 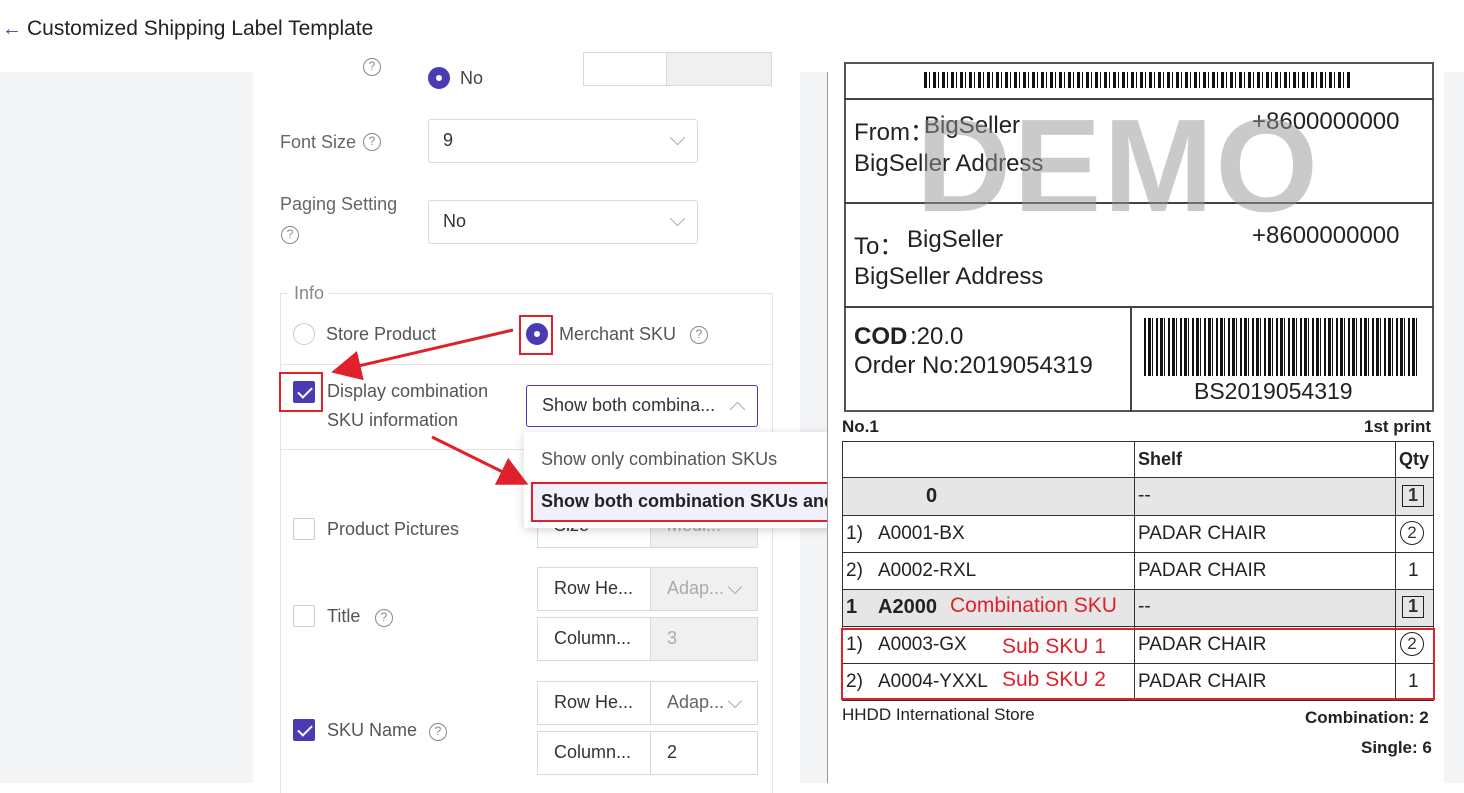 I want to click on table-row-qty: 2, so click(x=1412, y=533).